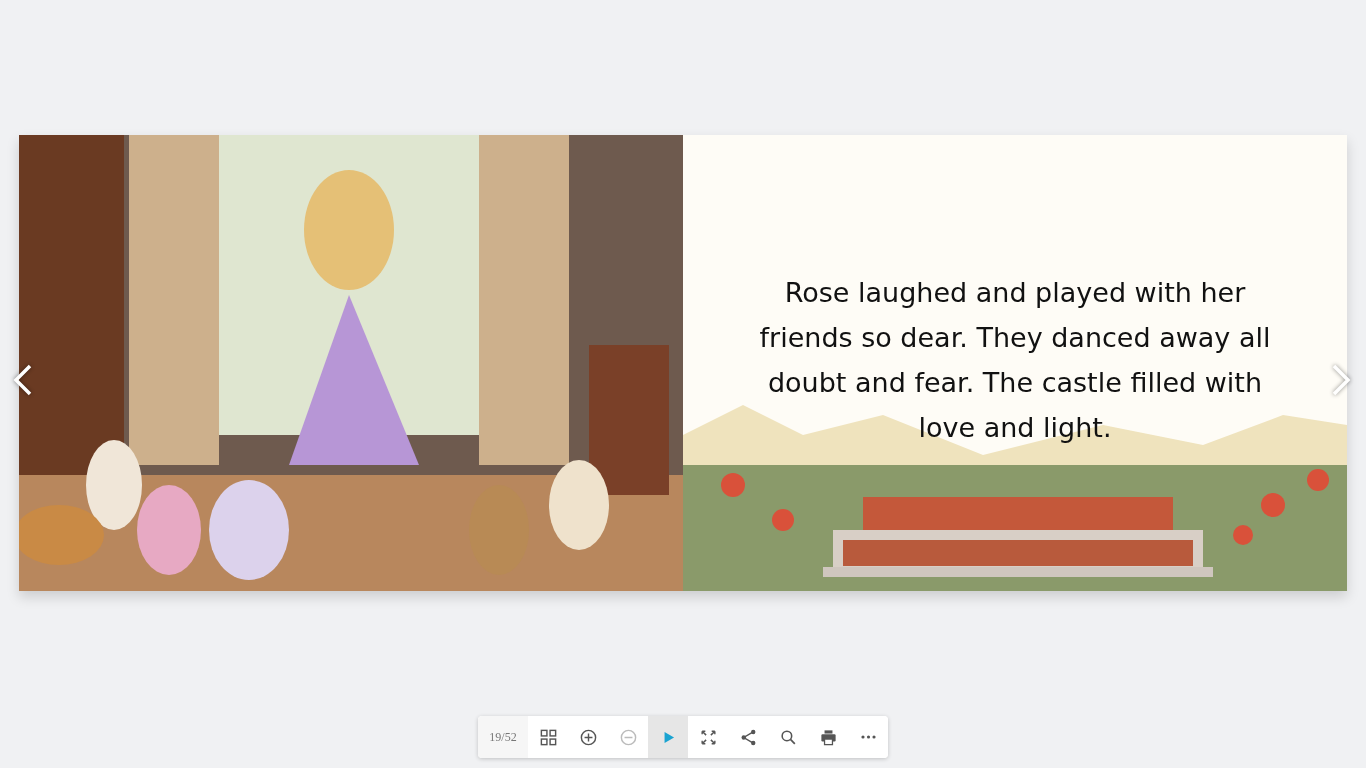  Describe the element at coordinates (548, 737) in the screenshot. I see `grid-button` at that location.